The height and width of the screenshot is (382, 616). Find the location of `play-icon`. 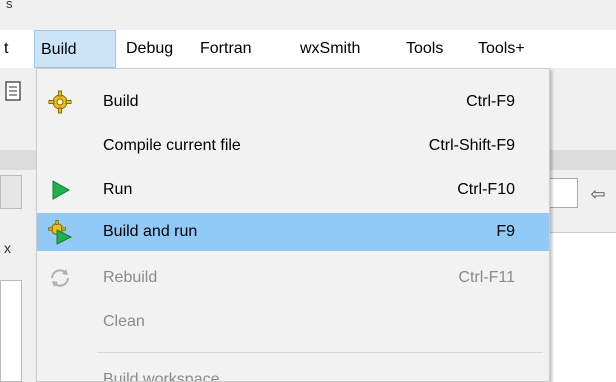

play-icon is located at coordinates (60, 190).